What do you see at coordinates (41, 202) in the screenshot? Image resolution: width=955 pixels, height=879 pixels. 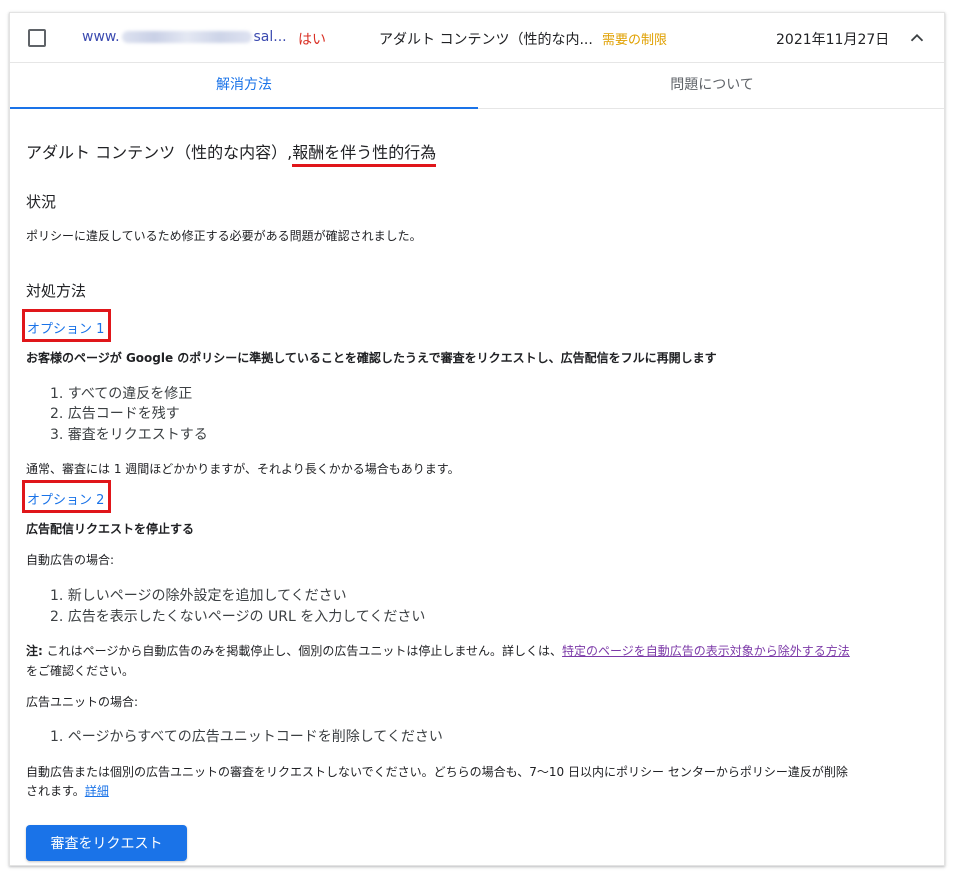 I see `situation-title: 状況` at bounding box center [41, 202].